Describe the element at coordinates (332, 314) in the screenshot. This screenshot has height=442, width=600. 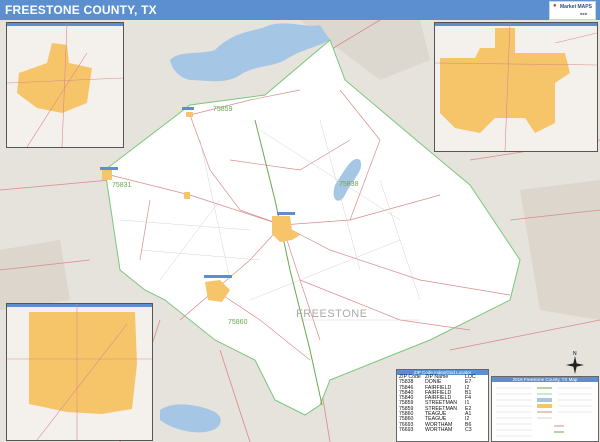
I see `county-label: FREESTONE` at that location.